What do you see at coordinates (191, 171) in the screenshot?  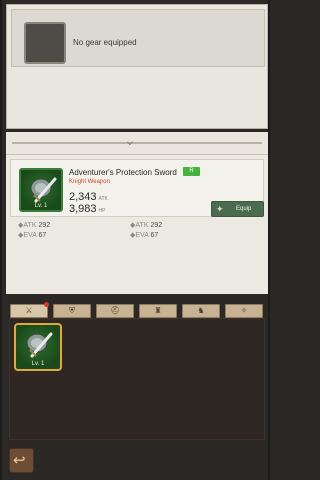 I see `grade-badge: R` at bounding box center [191, 171].